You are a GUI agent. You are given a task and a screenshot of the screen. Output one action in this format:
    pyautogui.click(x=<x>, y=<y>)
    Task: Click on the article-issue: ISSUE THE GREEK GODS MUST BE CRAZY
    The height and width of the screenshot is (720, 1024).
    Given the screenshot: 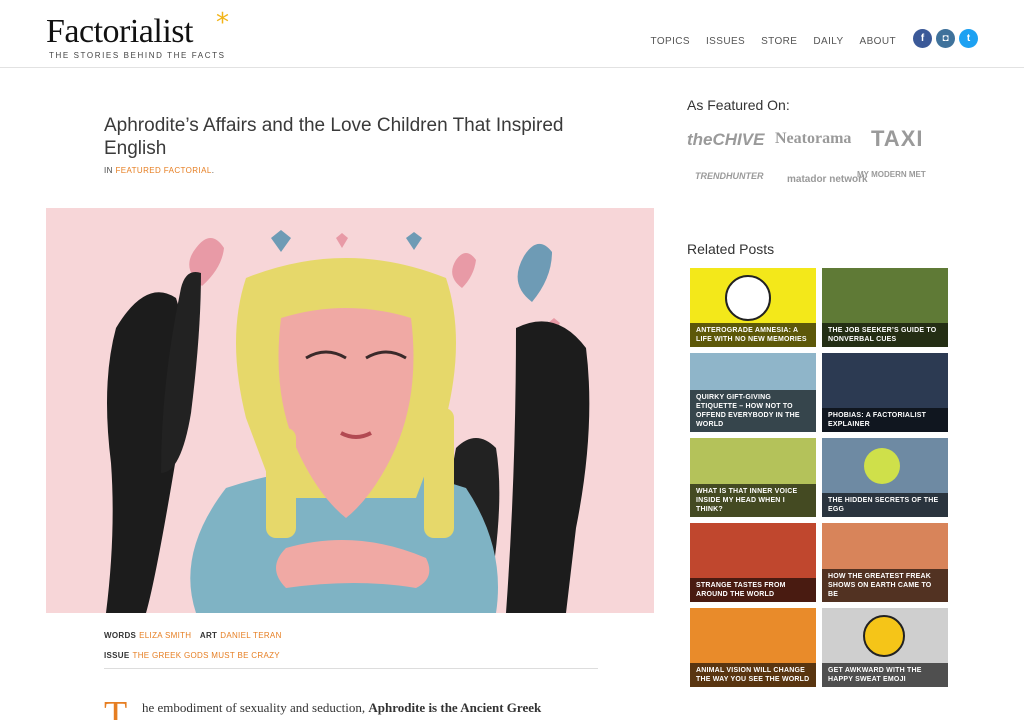 What is the action you would take?
    pyautogui.click(x=195, y=655)
    